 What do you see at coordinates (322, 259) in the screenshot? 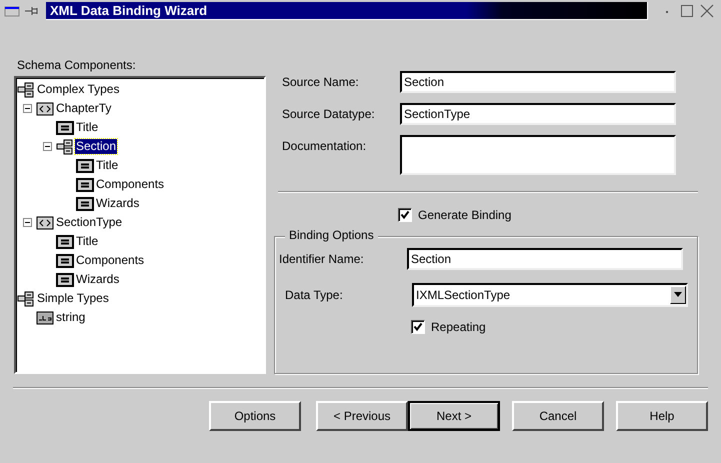
I see `field-label: Identifier Name:` at bounding box center [322, 259].